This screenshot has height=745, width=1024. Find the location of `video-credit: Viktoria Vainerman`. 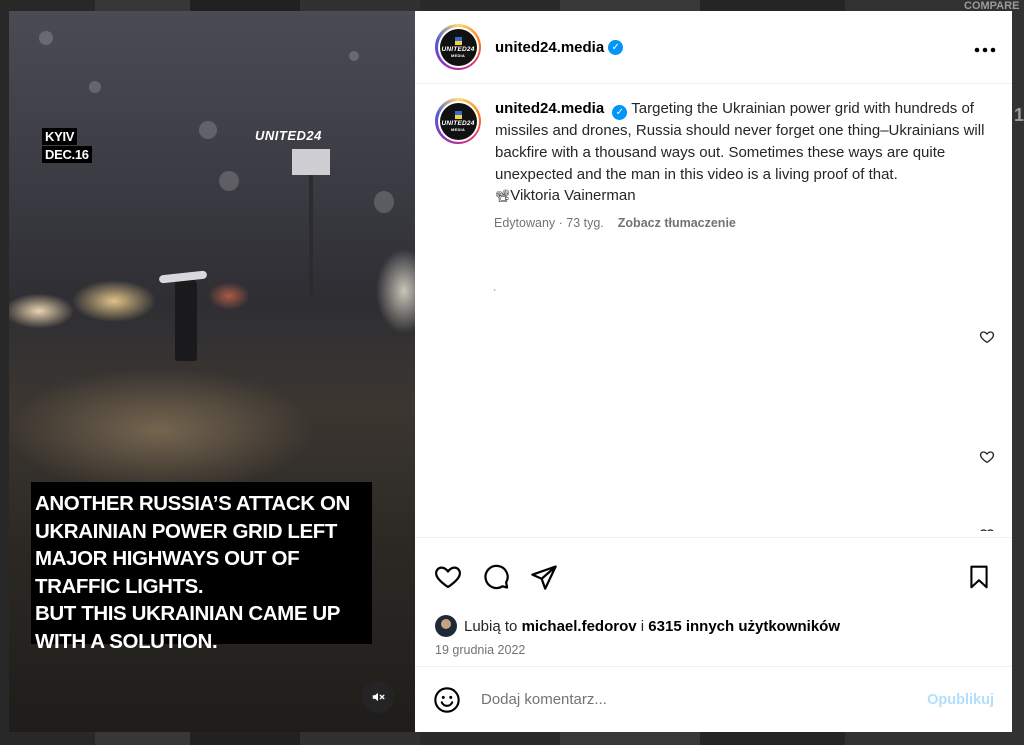

video-credit: Viktoria Vainerman is located at coordinates (573, 196).